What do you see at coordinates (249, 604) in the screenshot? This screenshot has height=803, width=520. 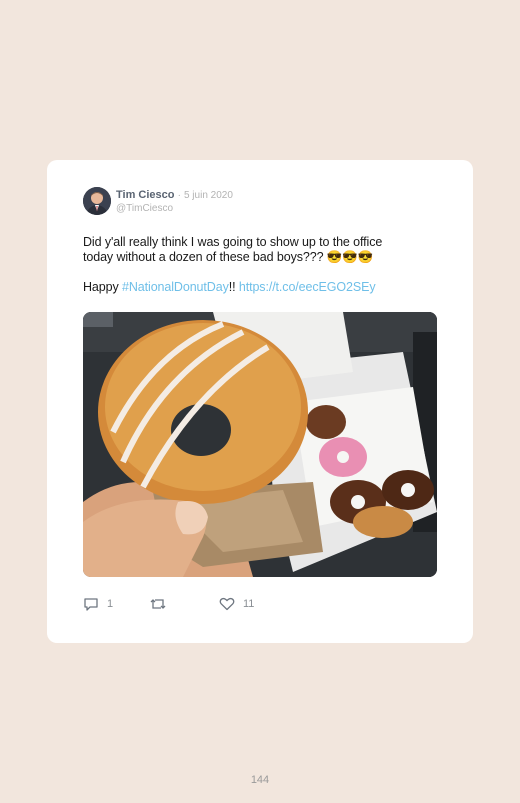 I see `like-count: 11` at bounding box center [249, 604].